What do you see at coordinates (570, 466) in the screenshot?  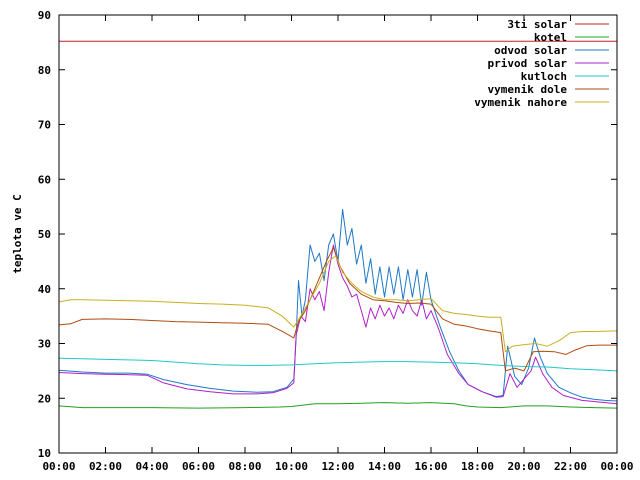 I see `x-tick-label: 22:00` at bounding box center [570, 466].